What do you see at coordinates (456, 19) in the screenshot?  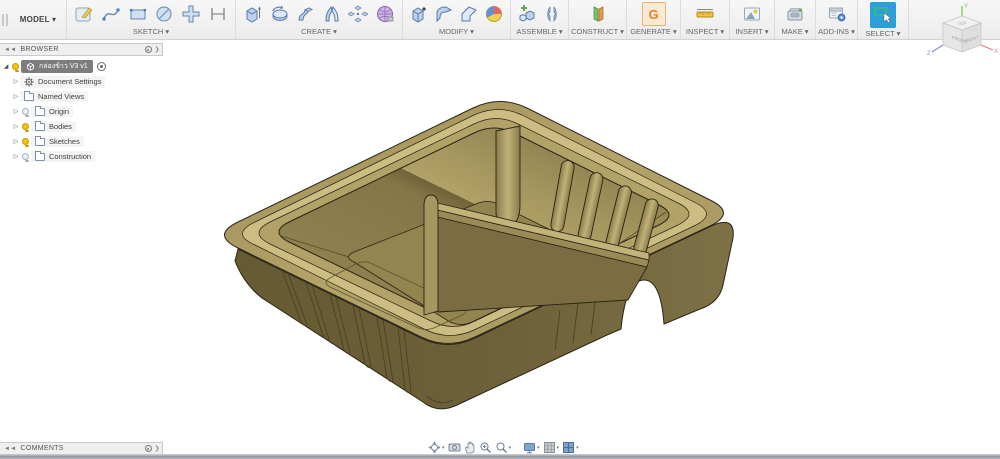 I see `toolbar-group-modify: MODIFY ▾` at bounding box center [456, 19].